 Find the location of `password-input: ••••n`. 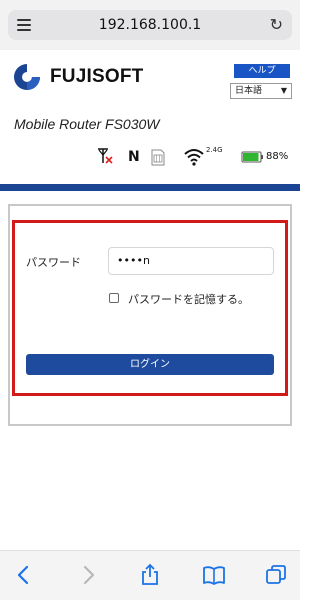

password-input: ••••n is located at coordinates (191, 261).